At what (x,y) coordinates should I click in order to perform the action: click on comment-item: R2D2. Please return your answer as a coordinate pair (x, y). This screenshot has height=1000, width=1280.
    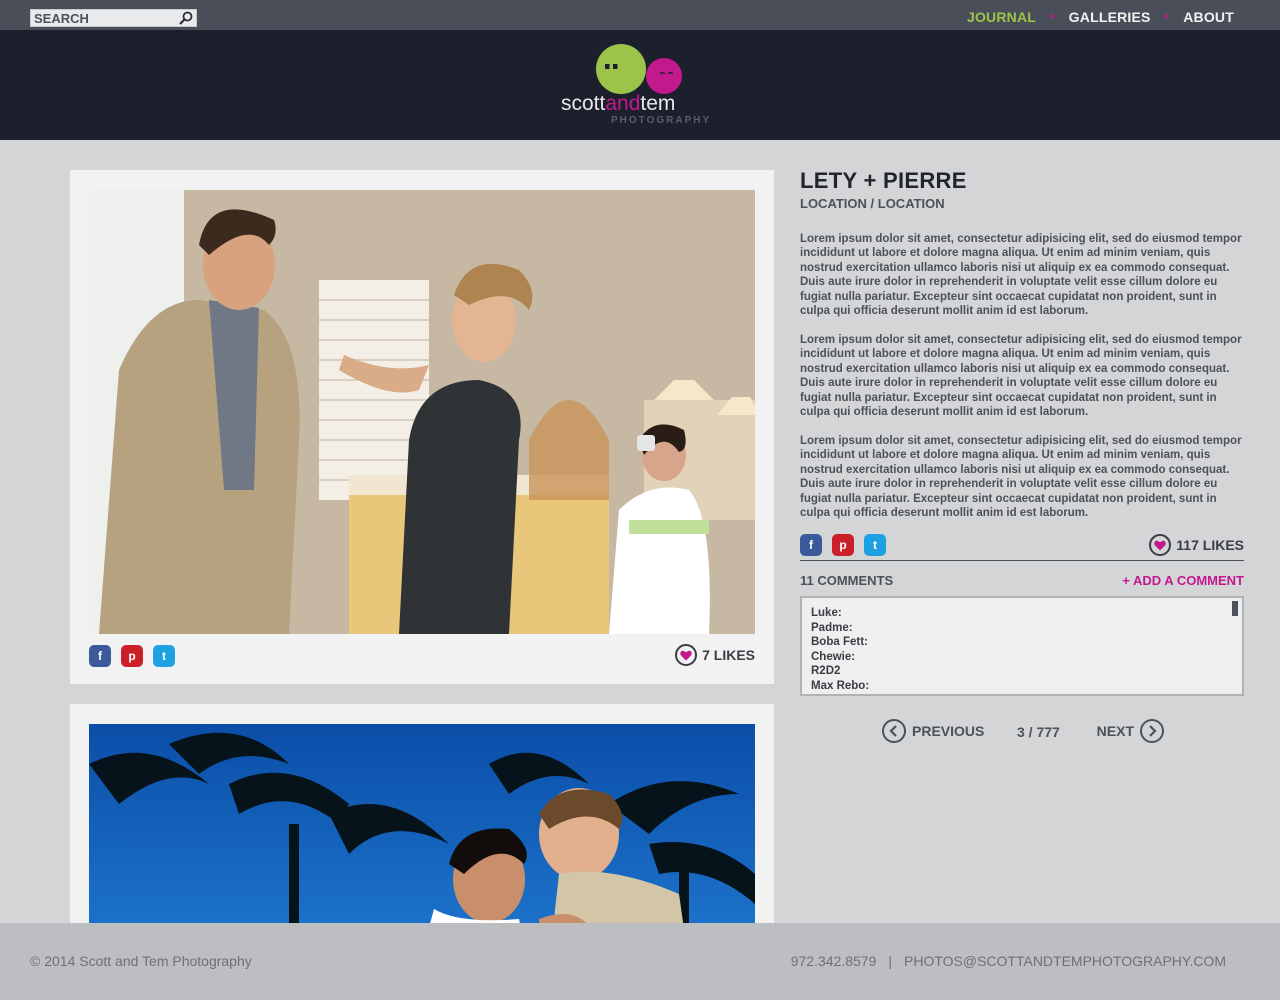
    Looking at the image, I should click on (826, 671).